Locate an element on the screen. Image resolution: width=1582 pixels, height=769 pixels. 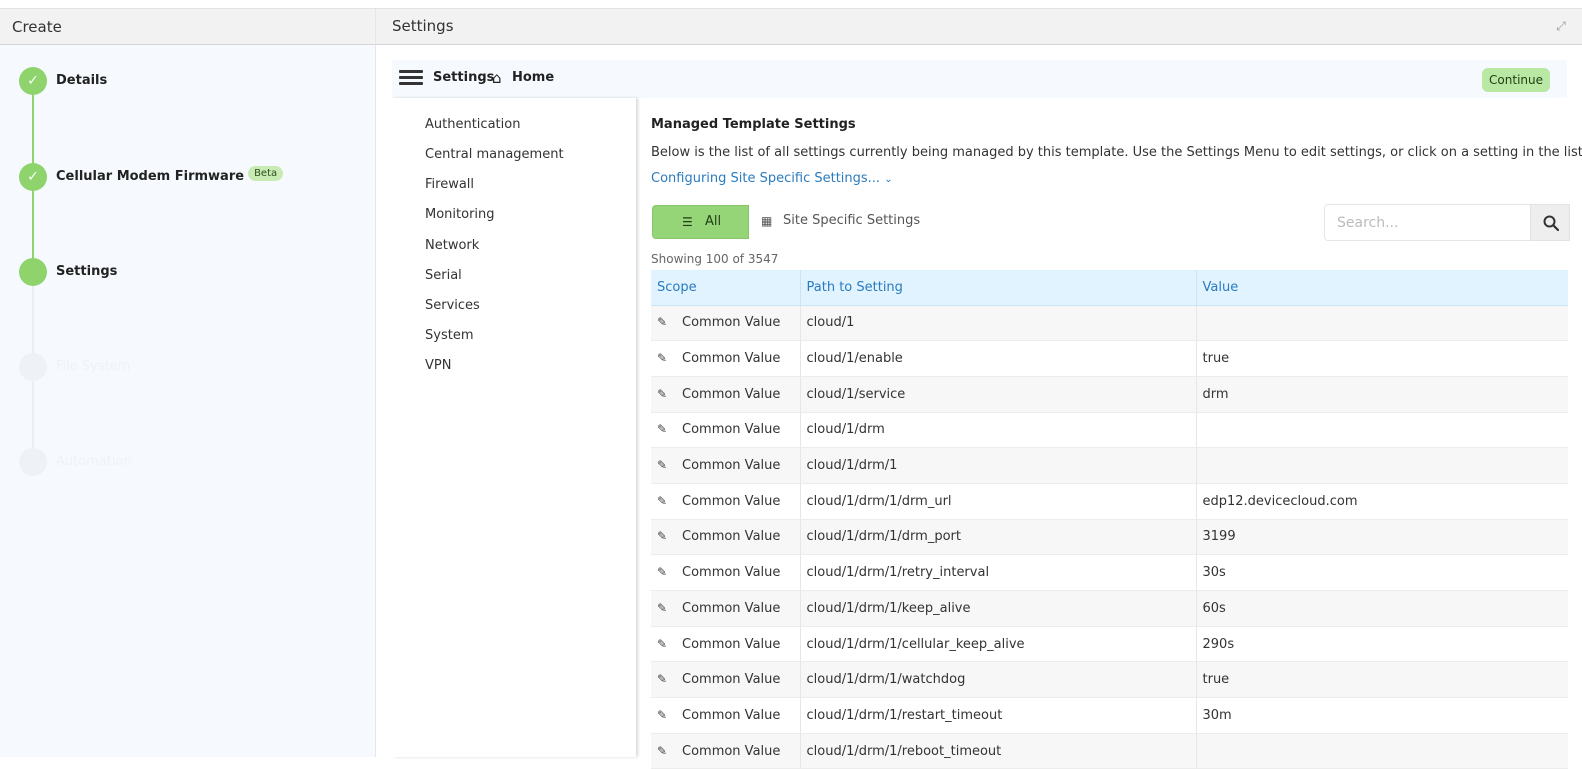
menu-item-network: Network is located at coordinates (452, 245).